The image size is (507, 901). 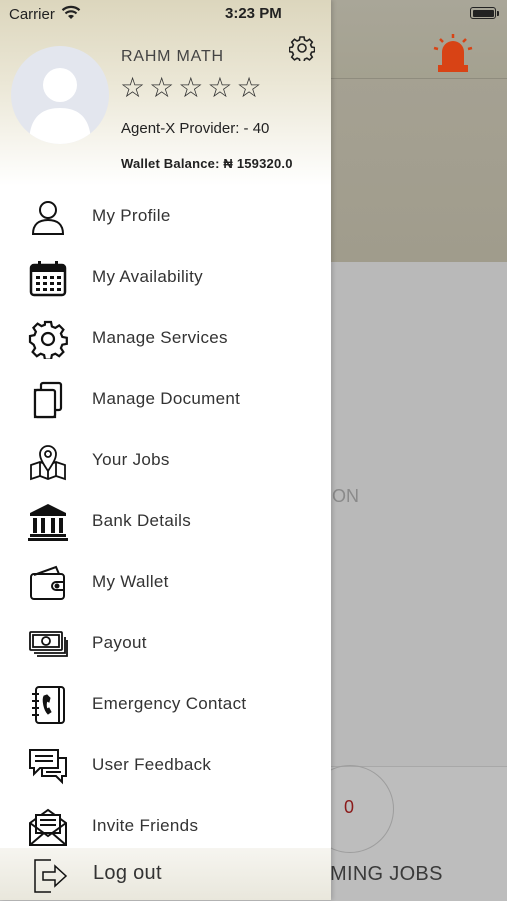 I want to click on menu-item-label: Bank Details, so click(x=142, y=520).